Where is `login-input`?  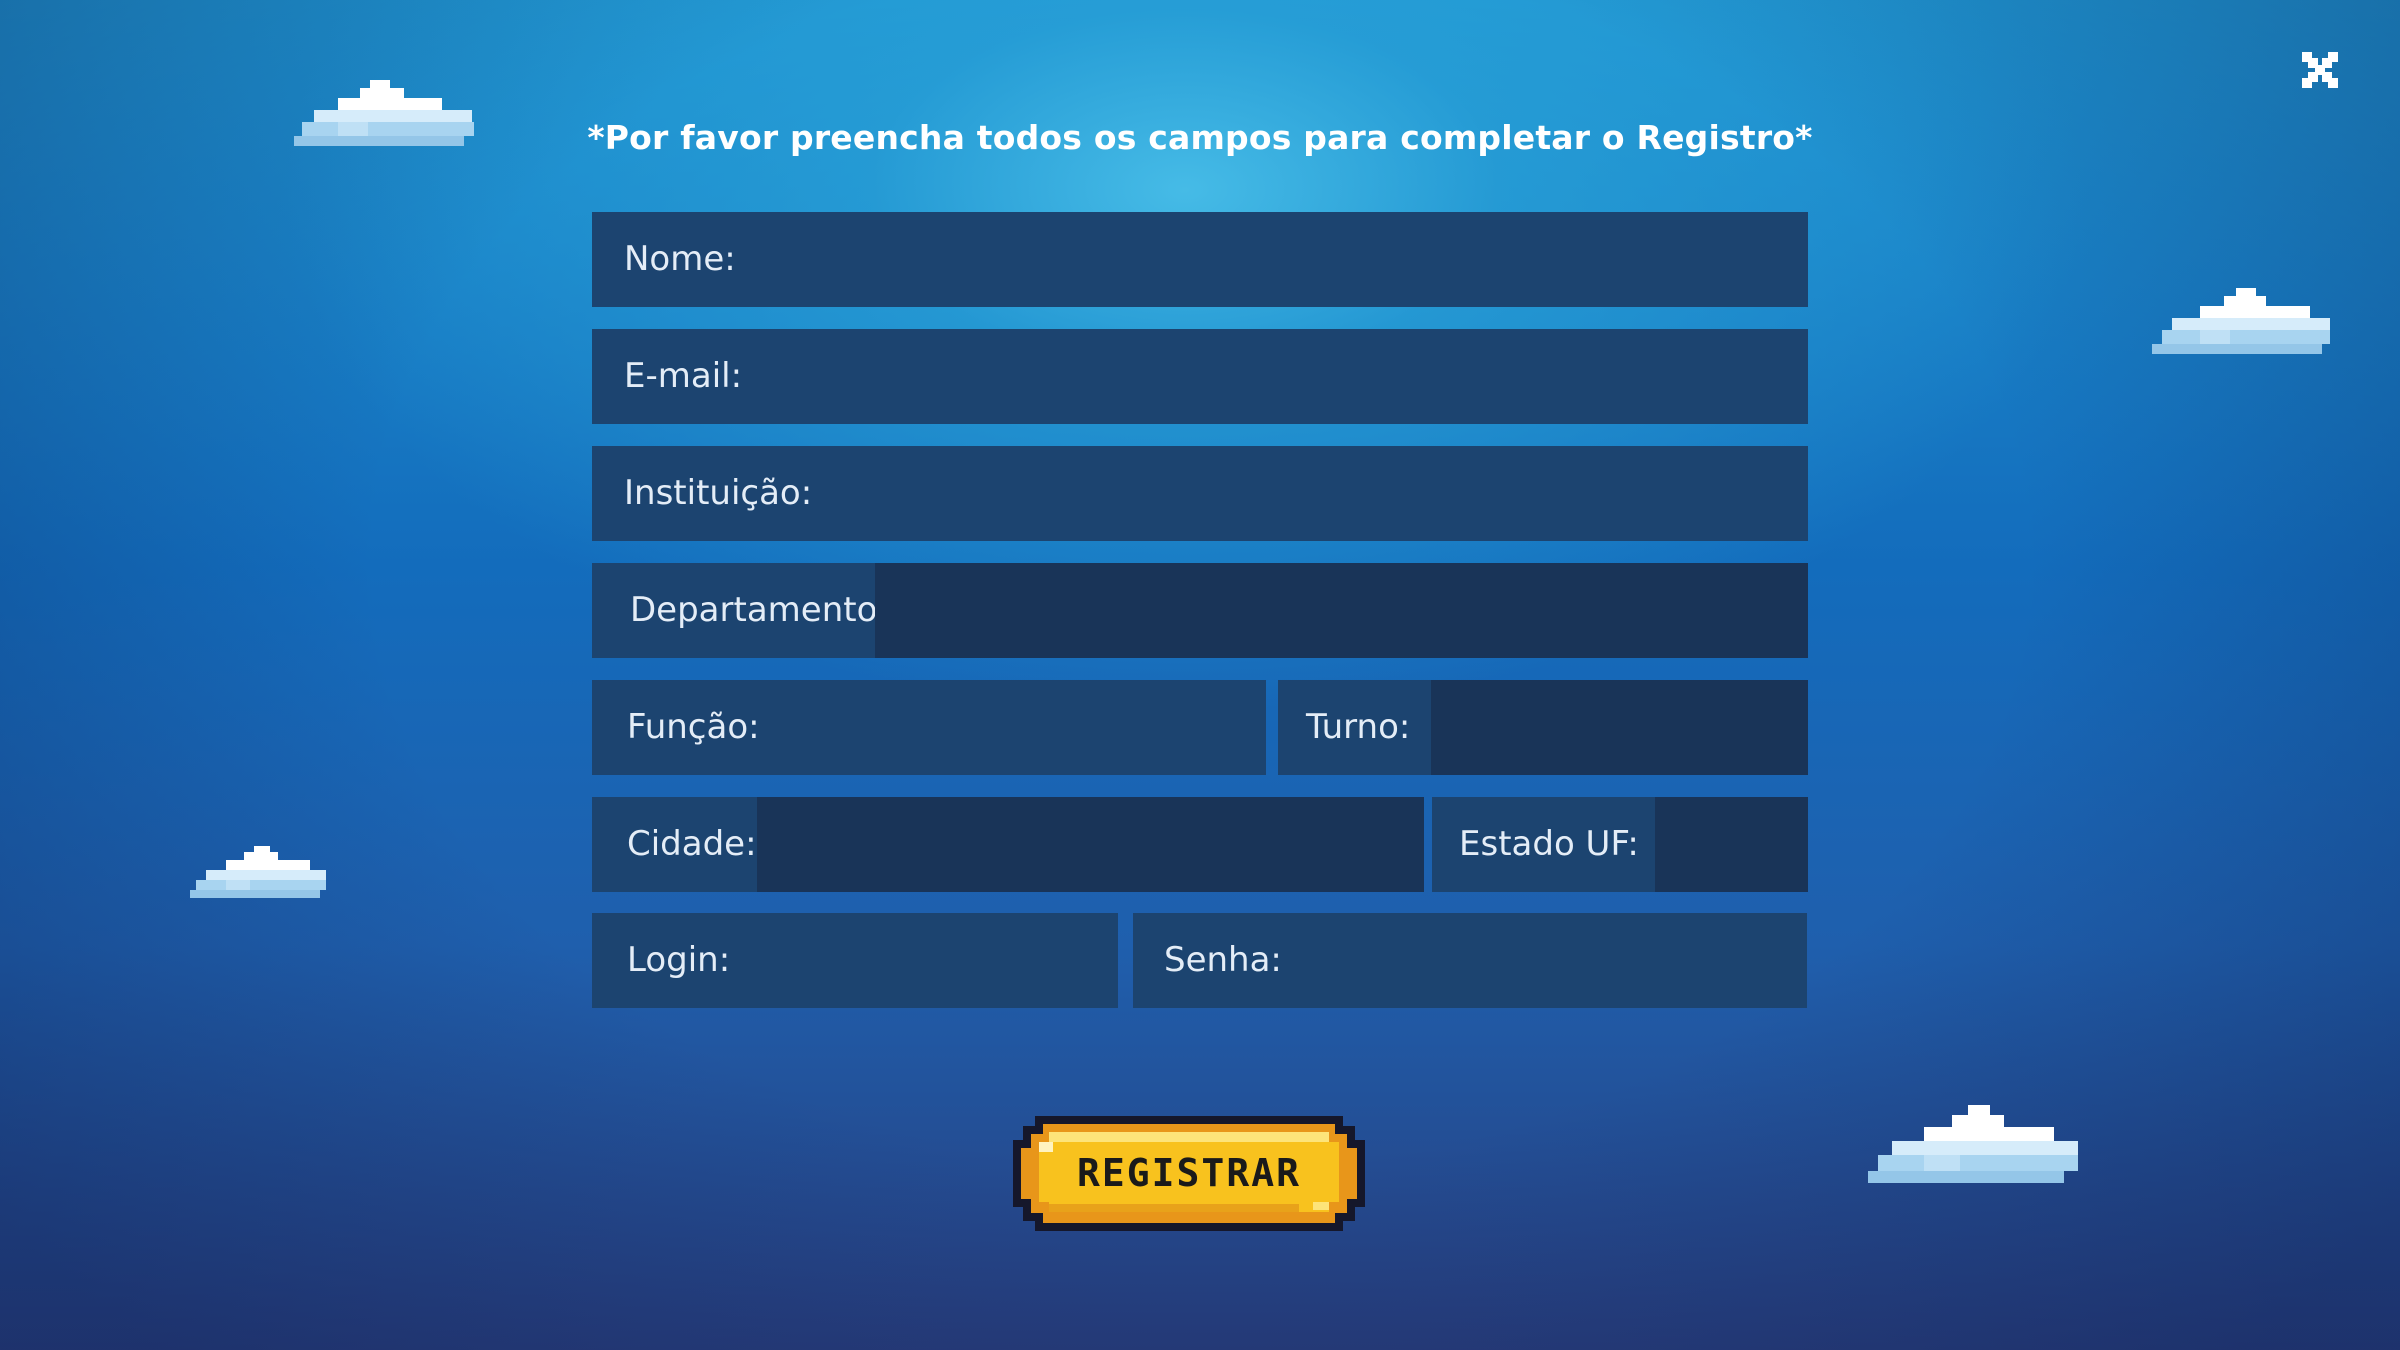
login-input is located at coordinates (925, 960).